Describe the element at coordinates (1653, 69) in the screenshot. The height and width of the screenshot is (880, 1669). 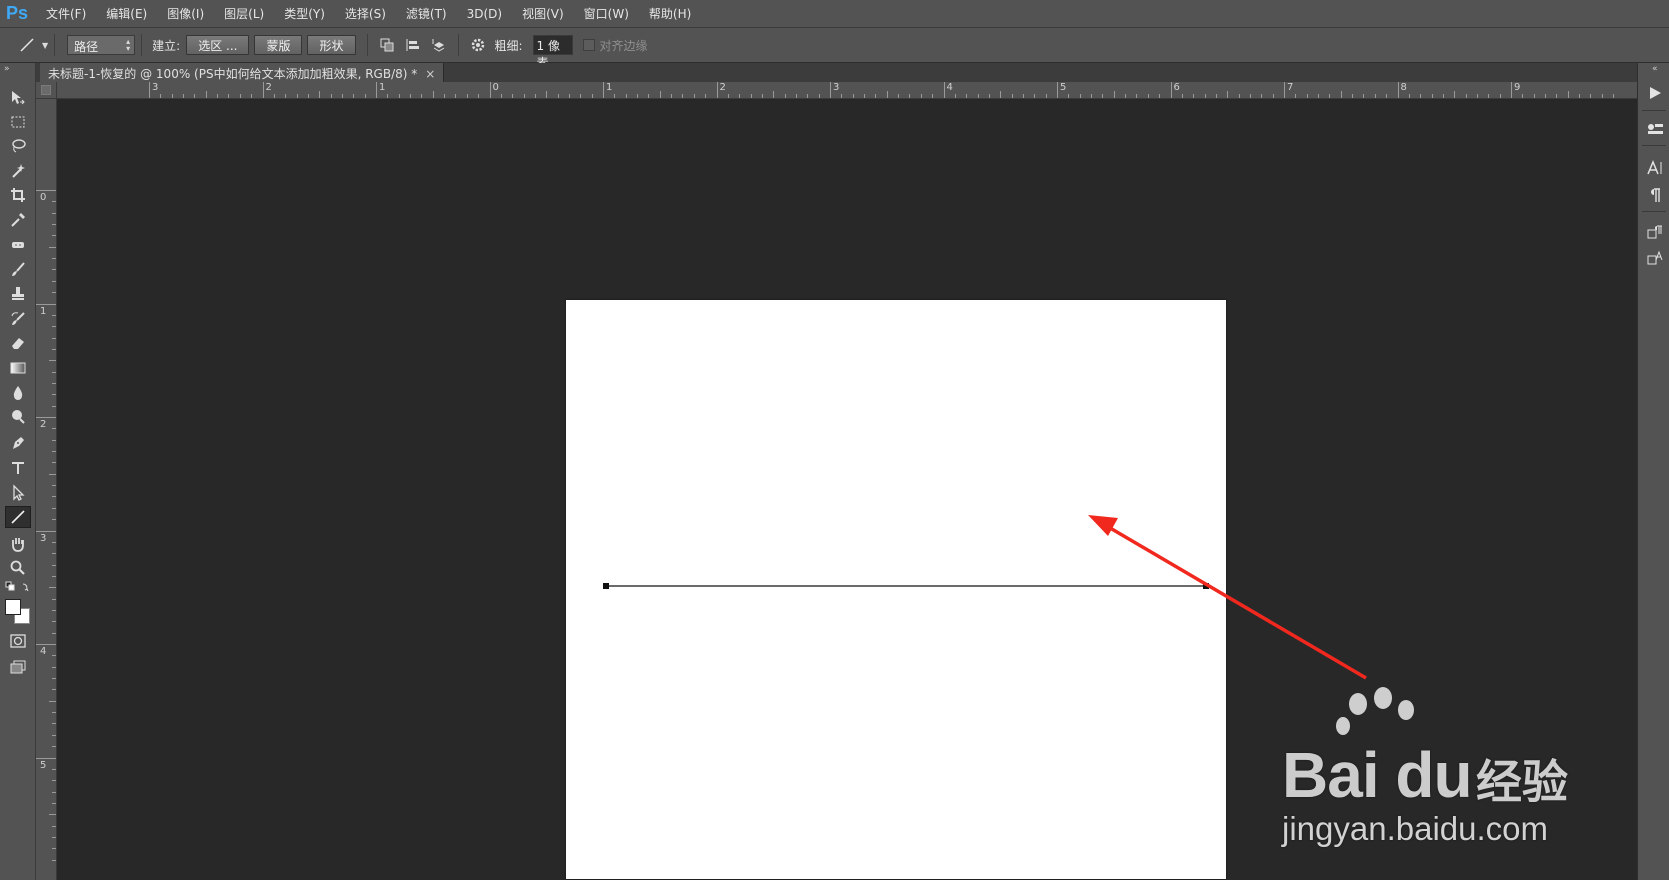
I see `panel-expand-icon: «` at that location.